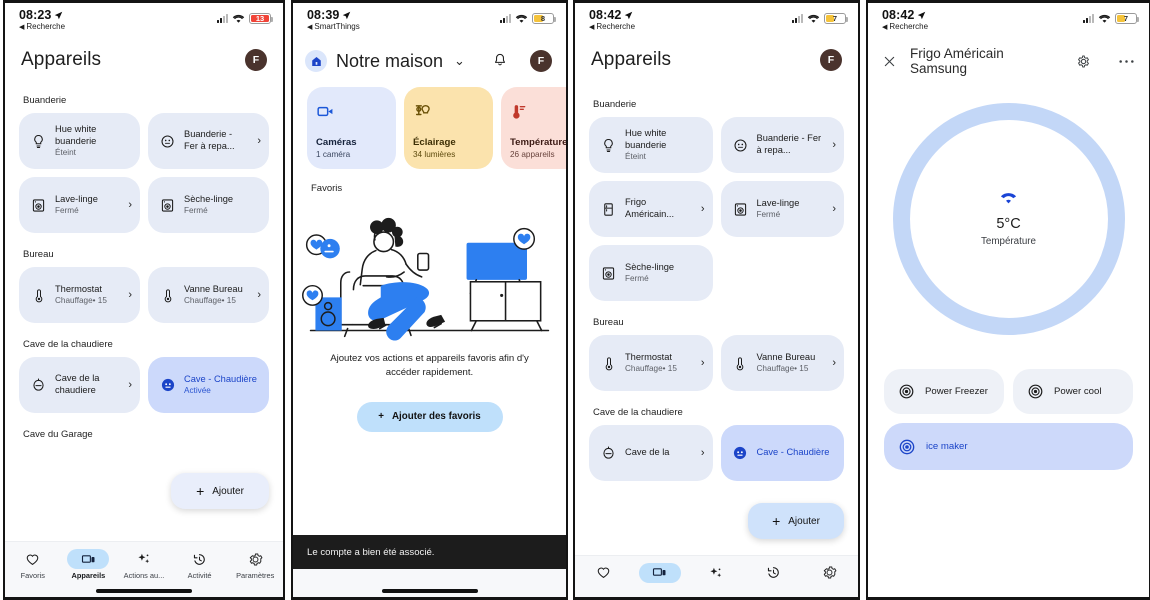  I want to click on function-card-power-freezer: Power Freezer, so click(944, 391).